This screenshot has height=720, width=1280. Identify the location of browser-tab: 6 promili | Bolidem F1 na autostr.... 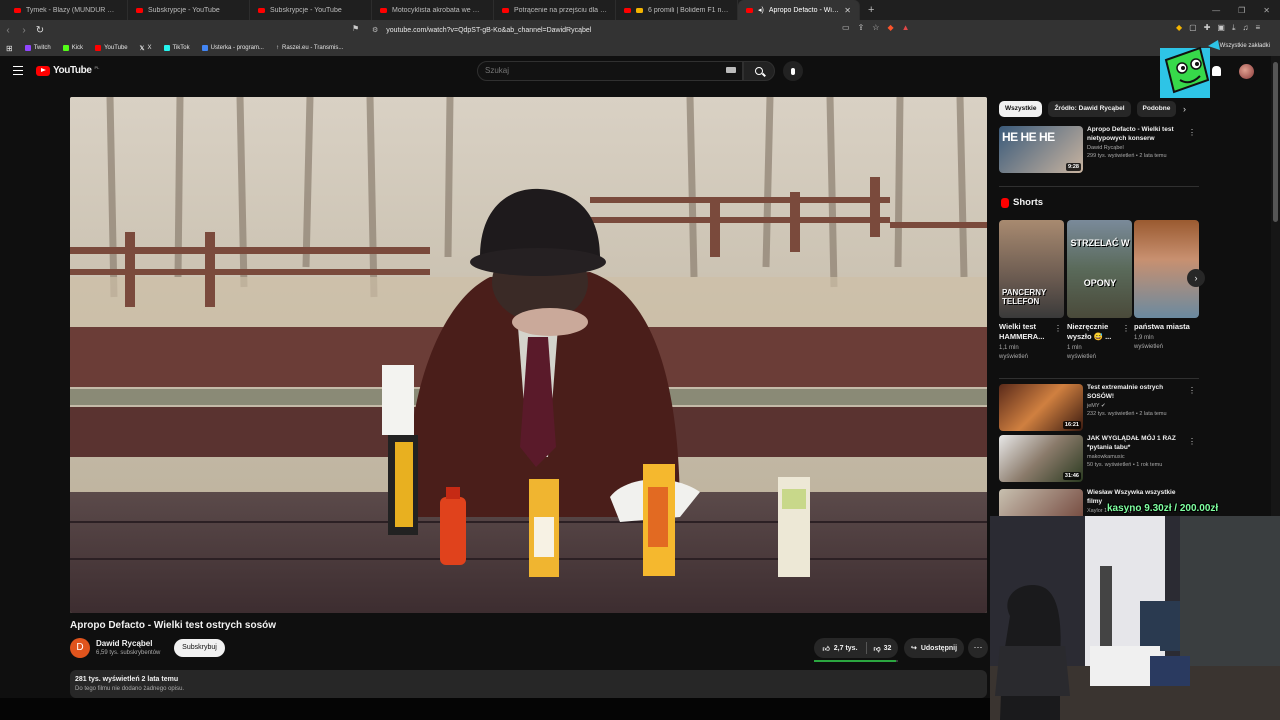
(677, 10).